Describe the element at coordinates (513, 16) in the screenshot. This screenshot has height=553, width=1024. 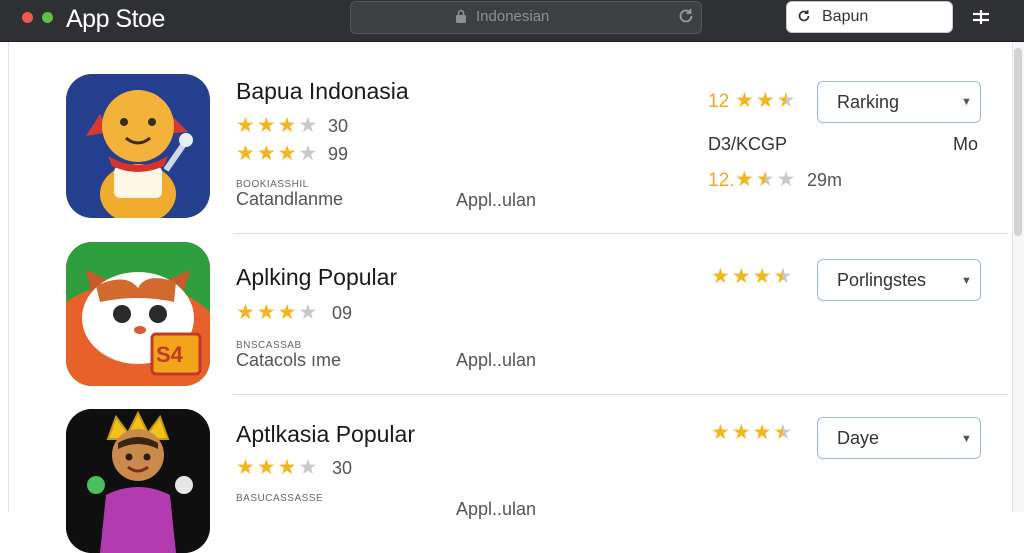
I see `address-text: Indonesian` at that location.